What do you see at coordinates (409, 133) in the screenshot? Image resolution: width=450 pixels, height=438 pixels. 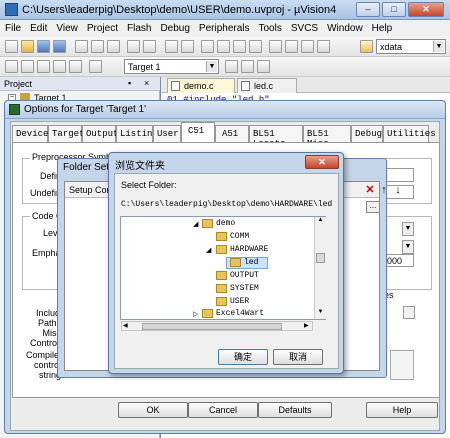 I see `tab-utilities: Utilities` at bounding box center [409, 133].